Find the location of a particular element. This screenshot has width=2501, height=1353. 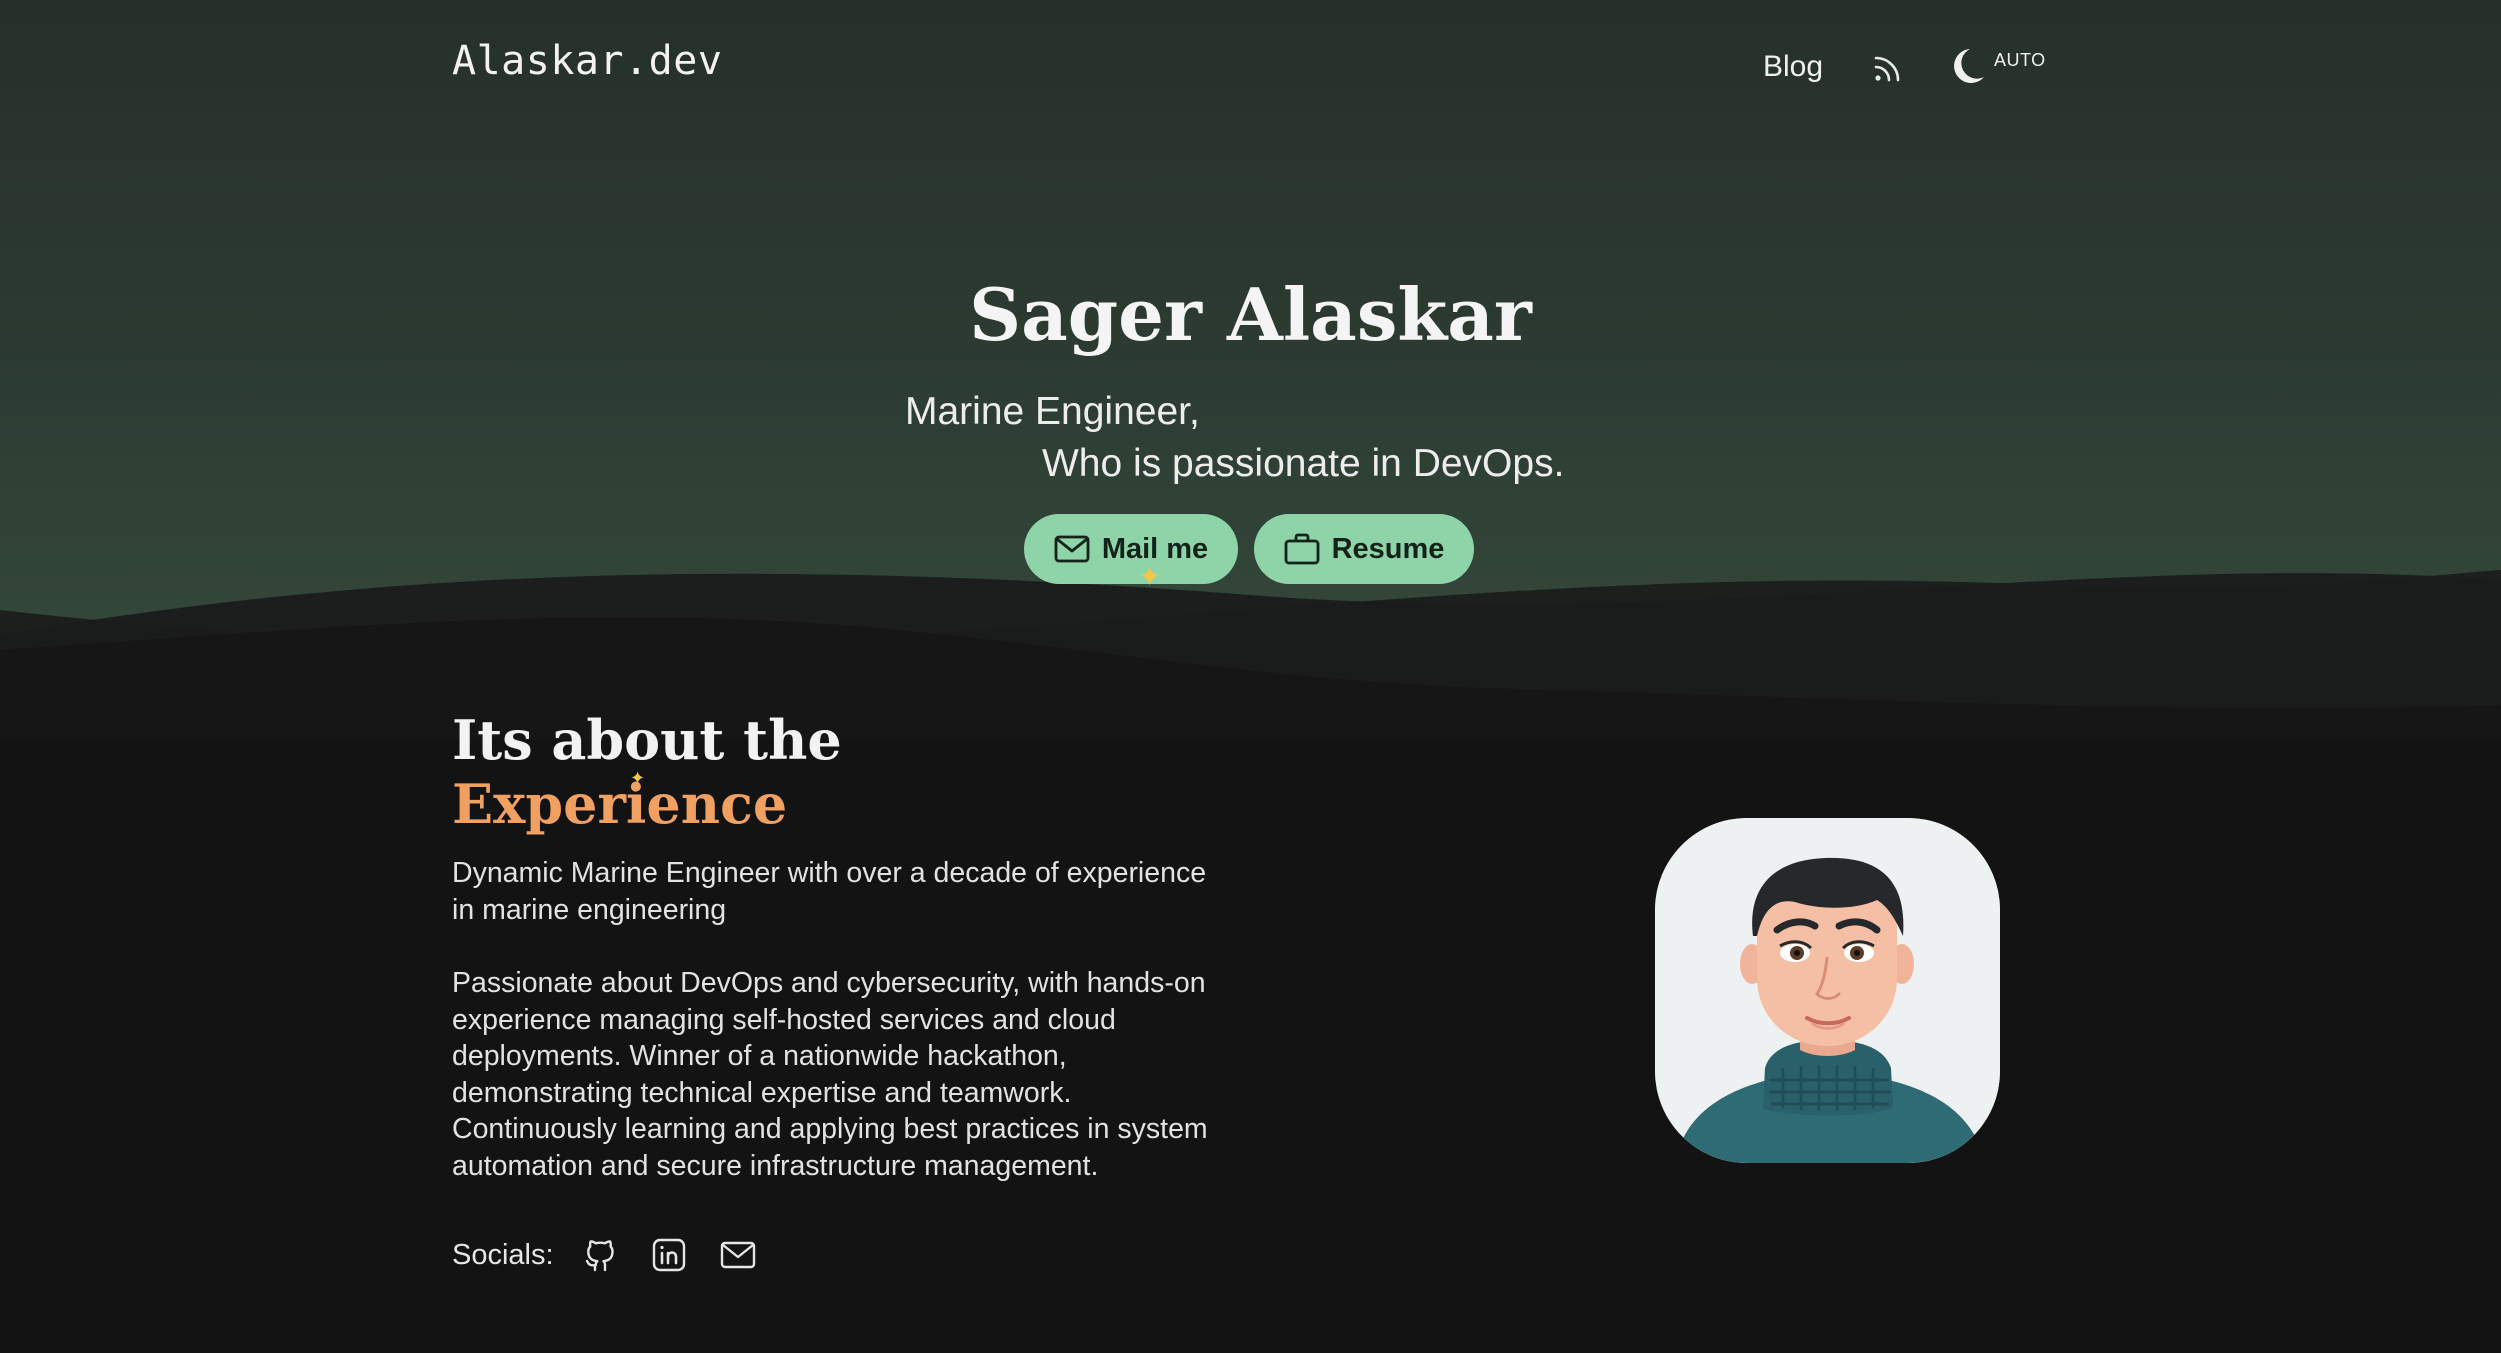

linkedin-link is located at coordinates (669, 1255).